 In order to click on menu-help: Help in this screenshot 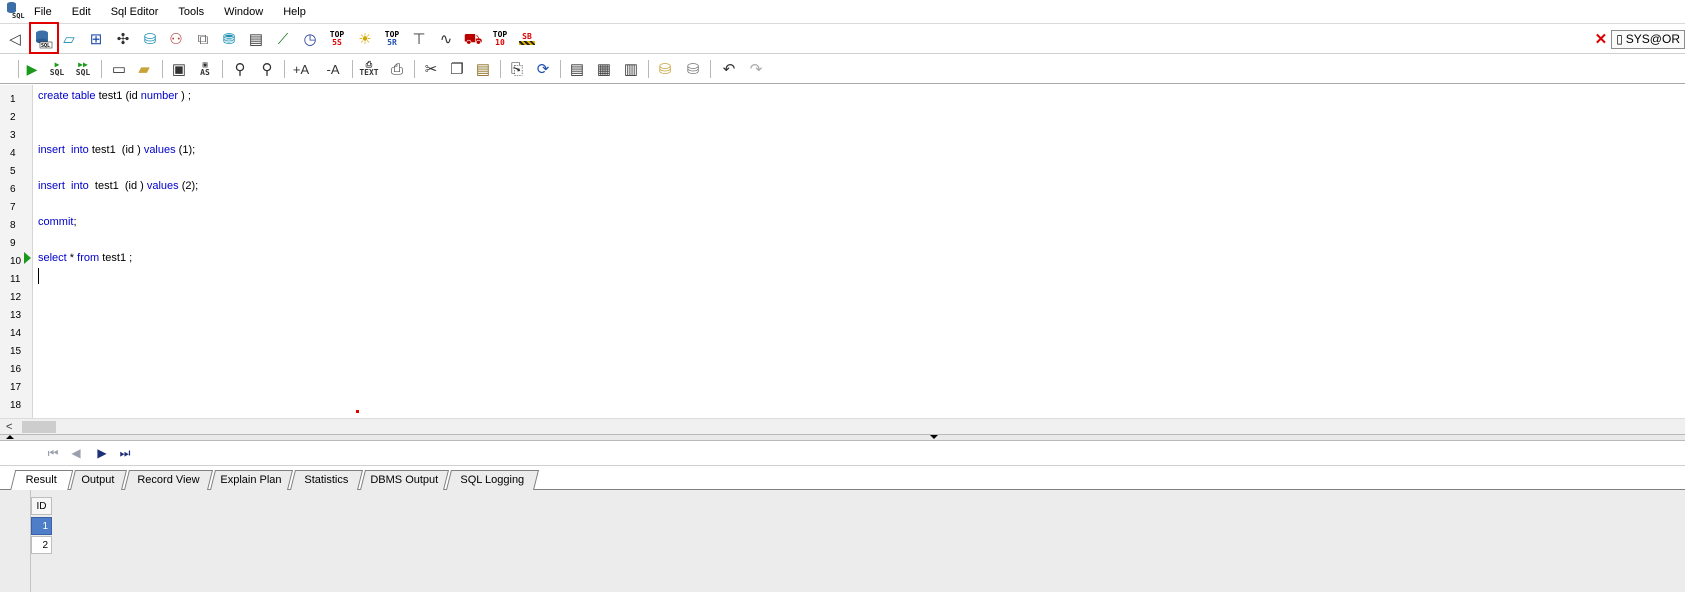, I will do `click(294, 12)`.